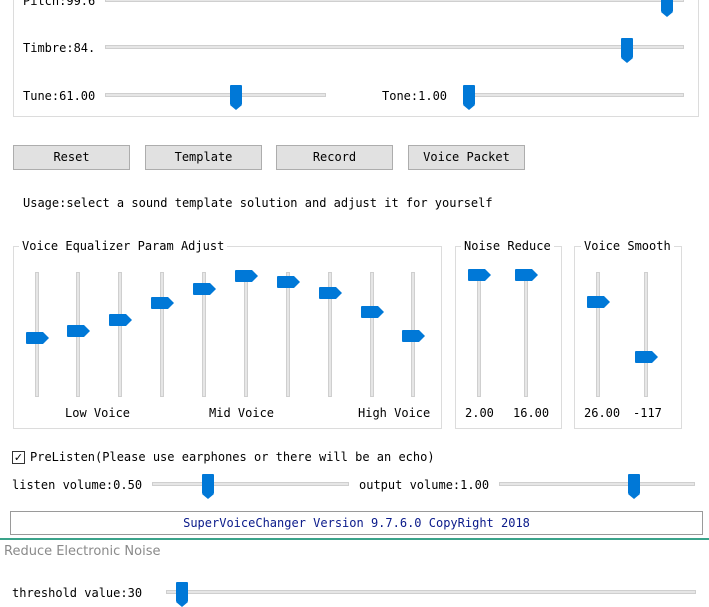 The image size is (709, 607). Describe the element at coordinates (98, 413) in the screenshot. I see `low-voice-label: Low Voice` at that location.